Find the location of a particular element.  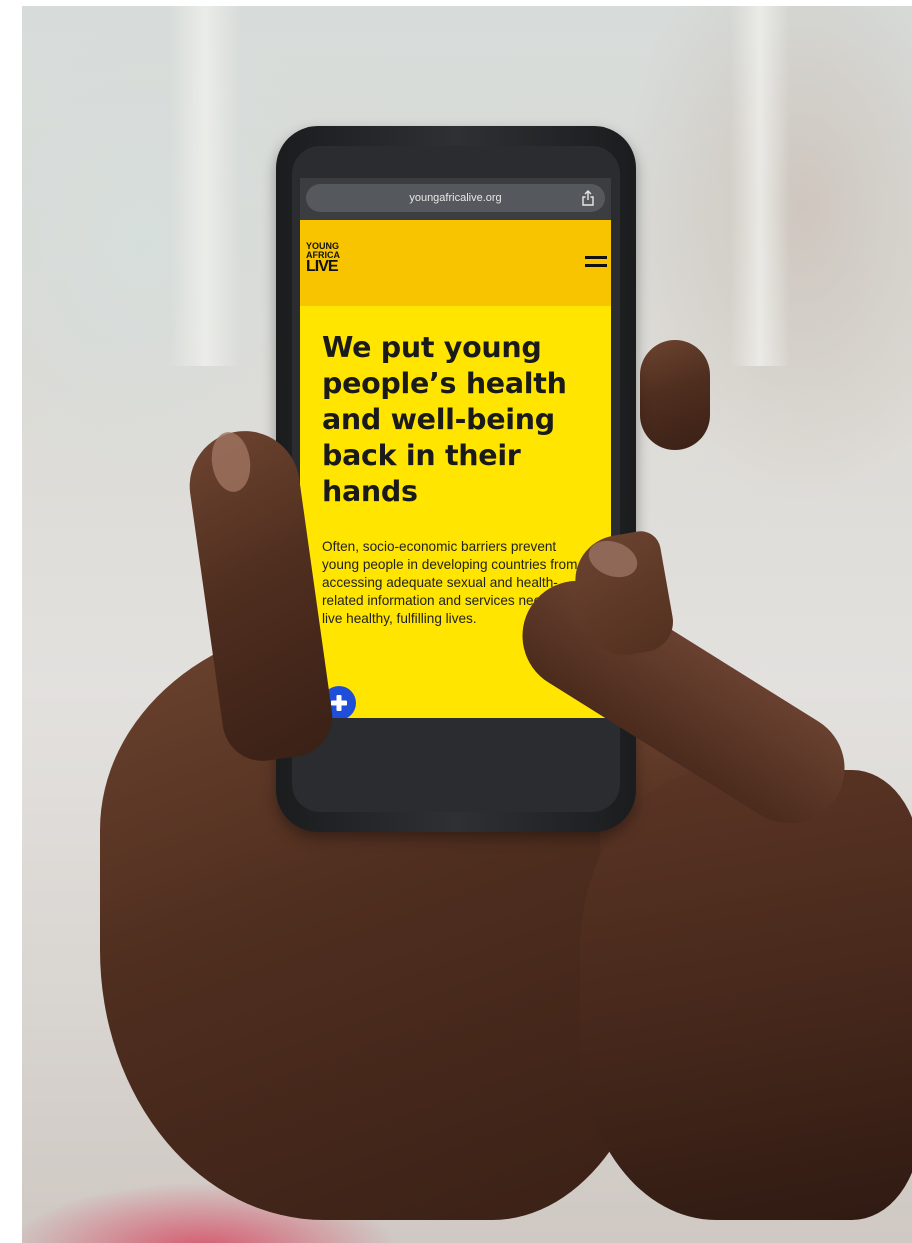

browser-address-bar: youngafricalive.org is located at coordinates (455, 198).